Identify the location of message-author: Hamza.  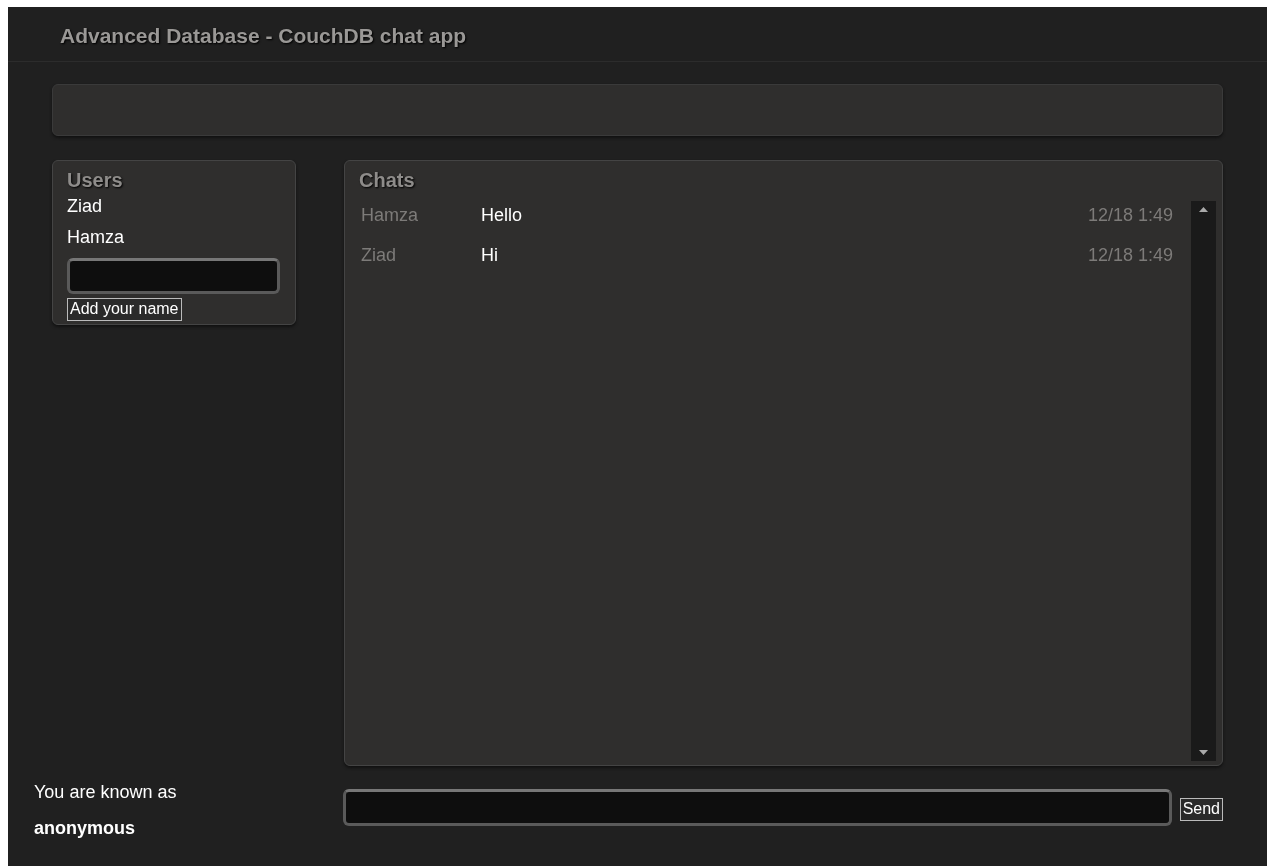
(389, 215).